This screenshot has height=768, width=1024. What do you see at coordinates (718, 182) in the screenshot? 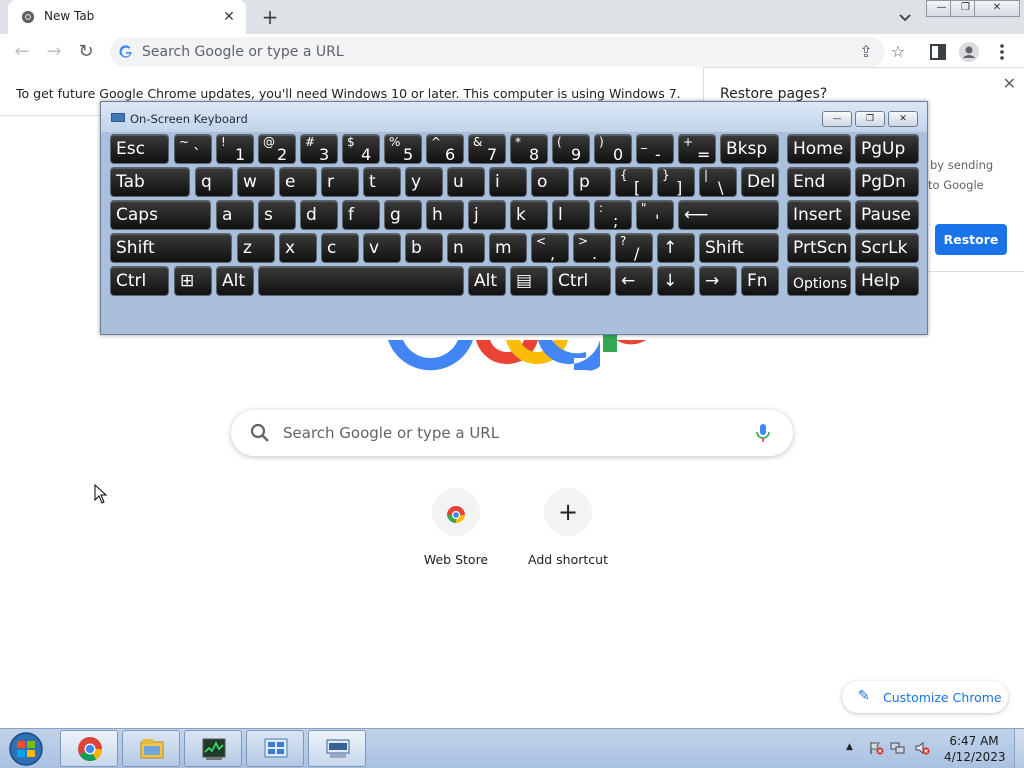
I see `key-symbol: | \` at bounding box center [718, 182].